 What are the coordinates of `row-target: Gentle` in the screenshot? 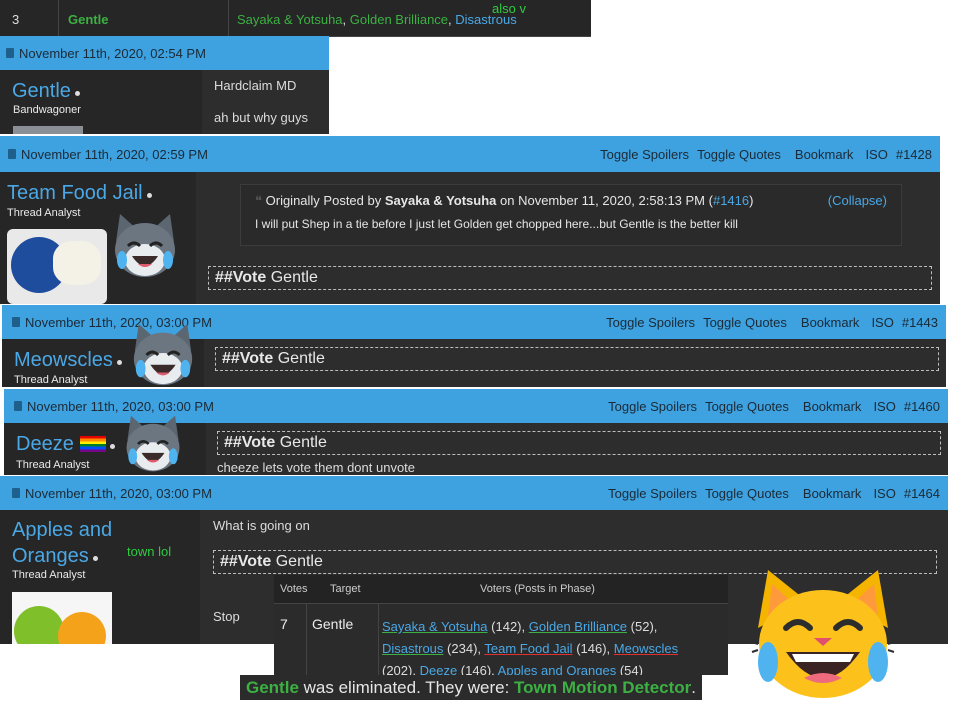 It's located at (88, 19).